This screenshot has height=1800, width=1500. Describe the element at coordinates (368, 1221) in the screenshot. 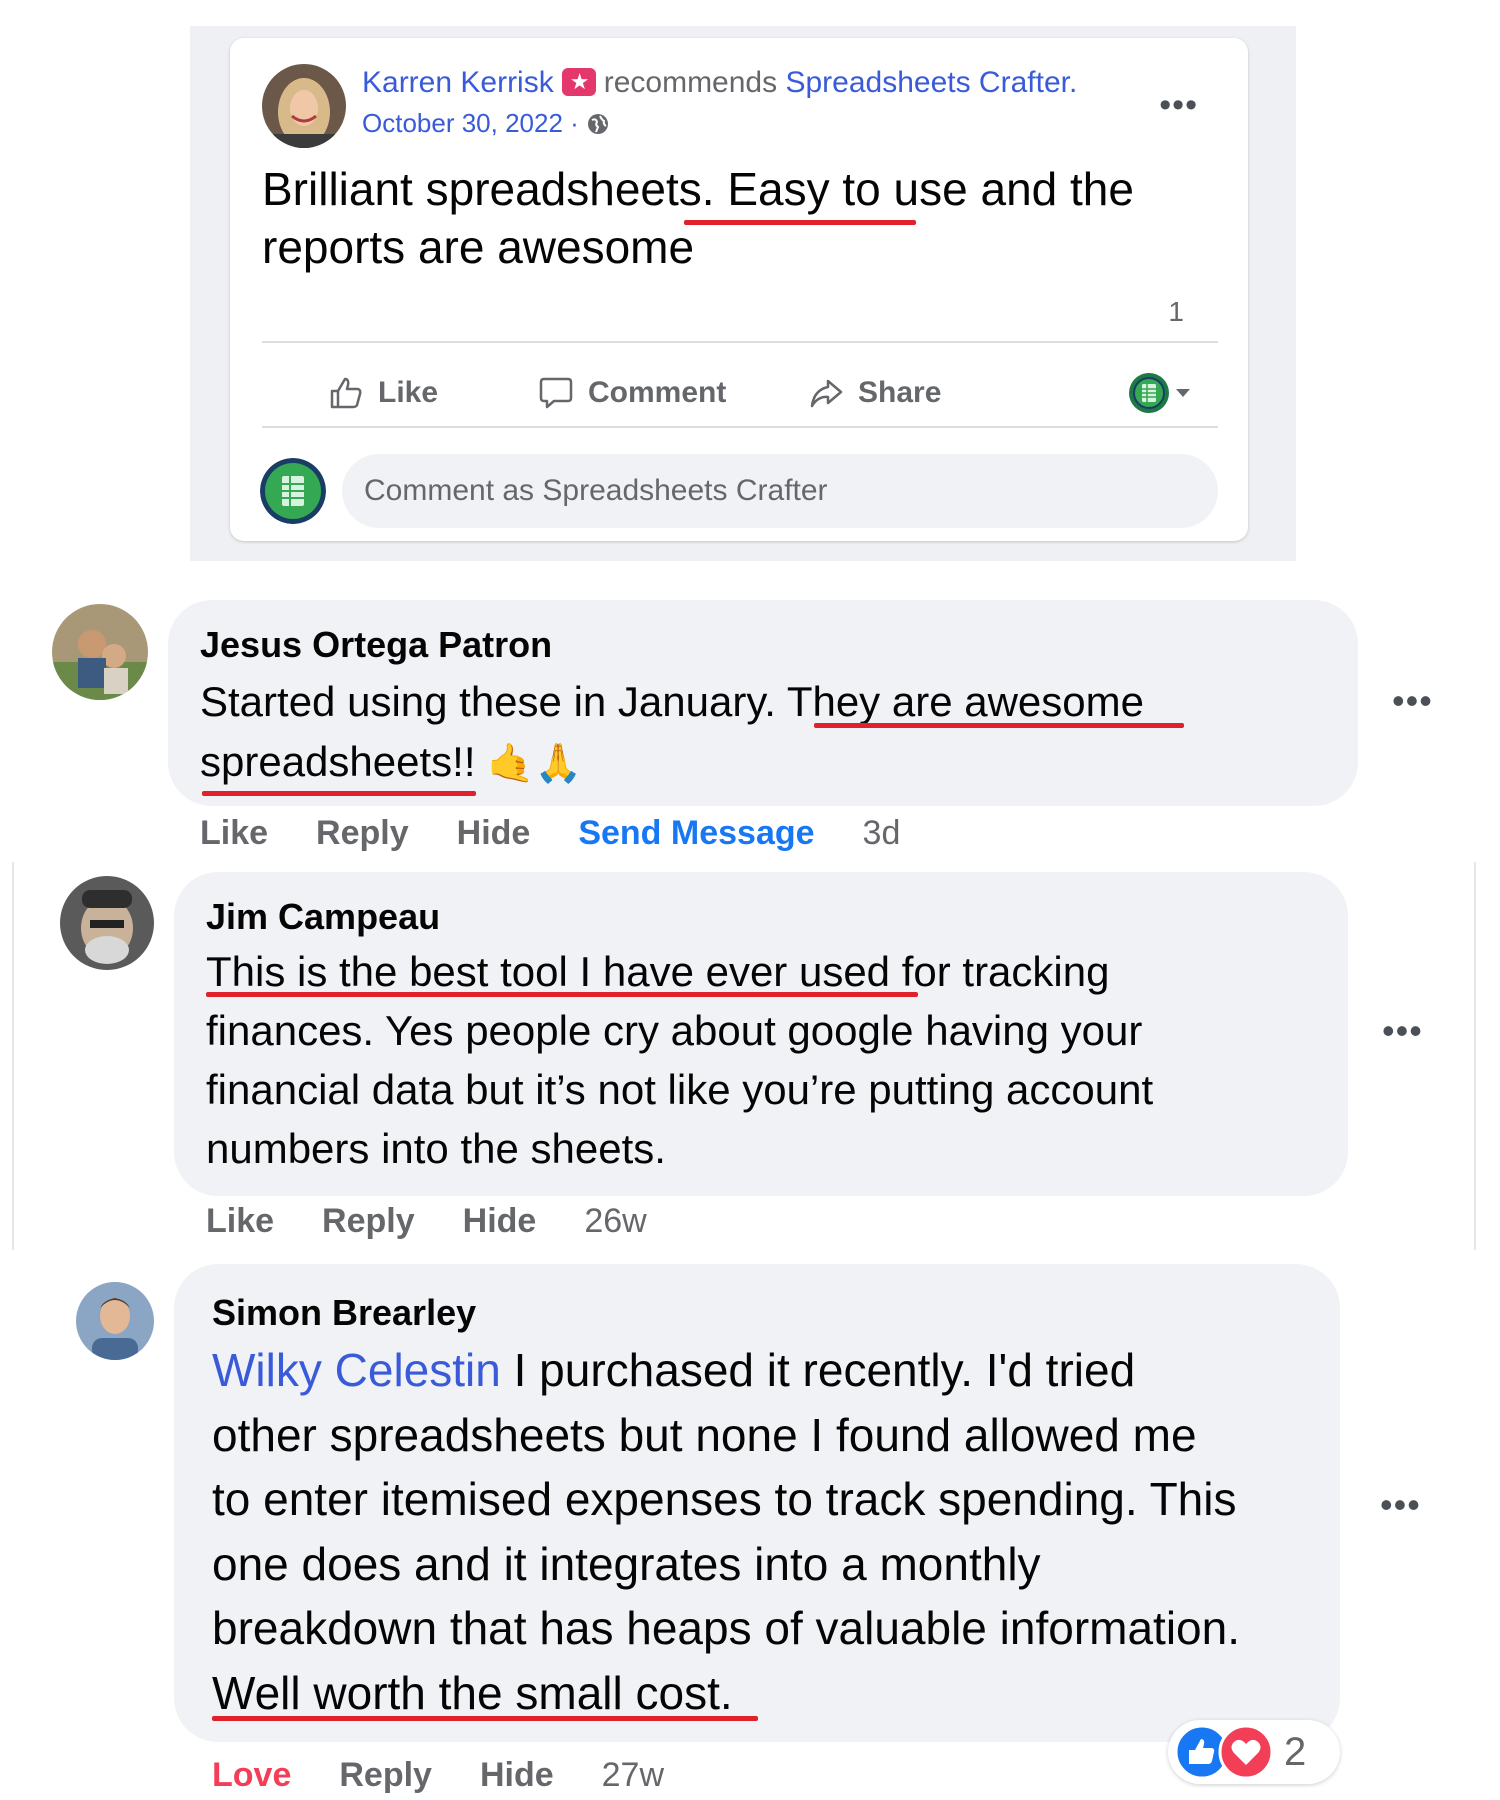

I see `comment-reply-jim: Reply` at that location.